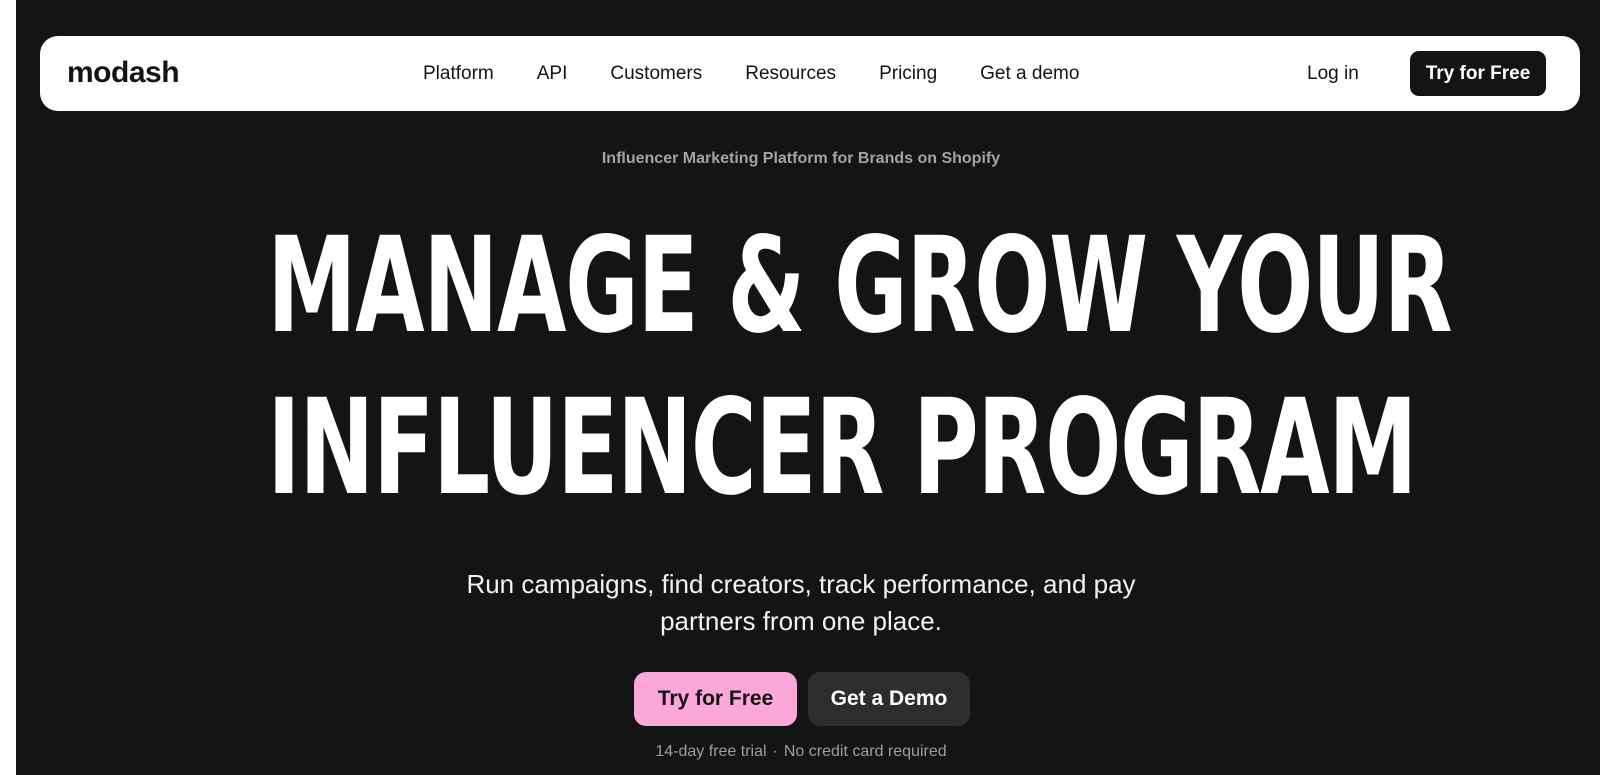  Describe the element at coordinates (889, 699) in the screenshot. I see `get-a-demo-button: Get a Demo` at that location.